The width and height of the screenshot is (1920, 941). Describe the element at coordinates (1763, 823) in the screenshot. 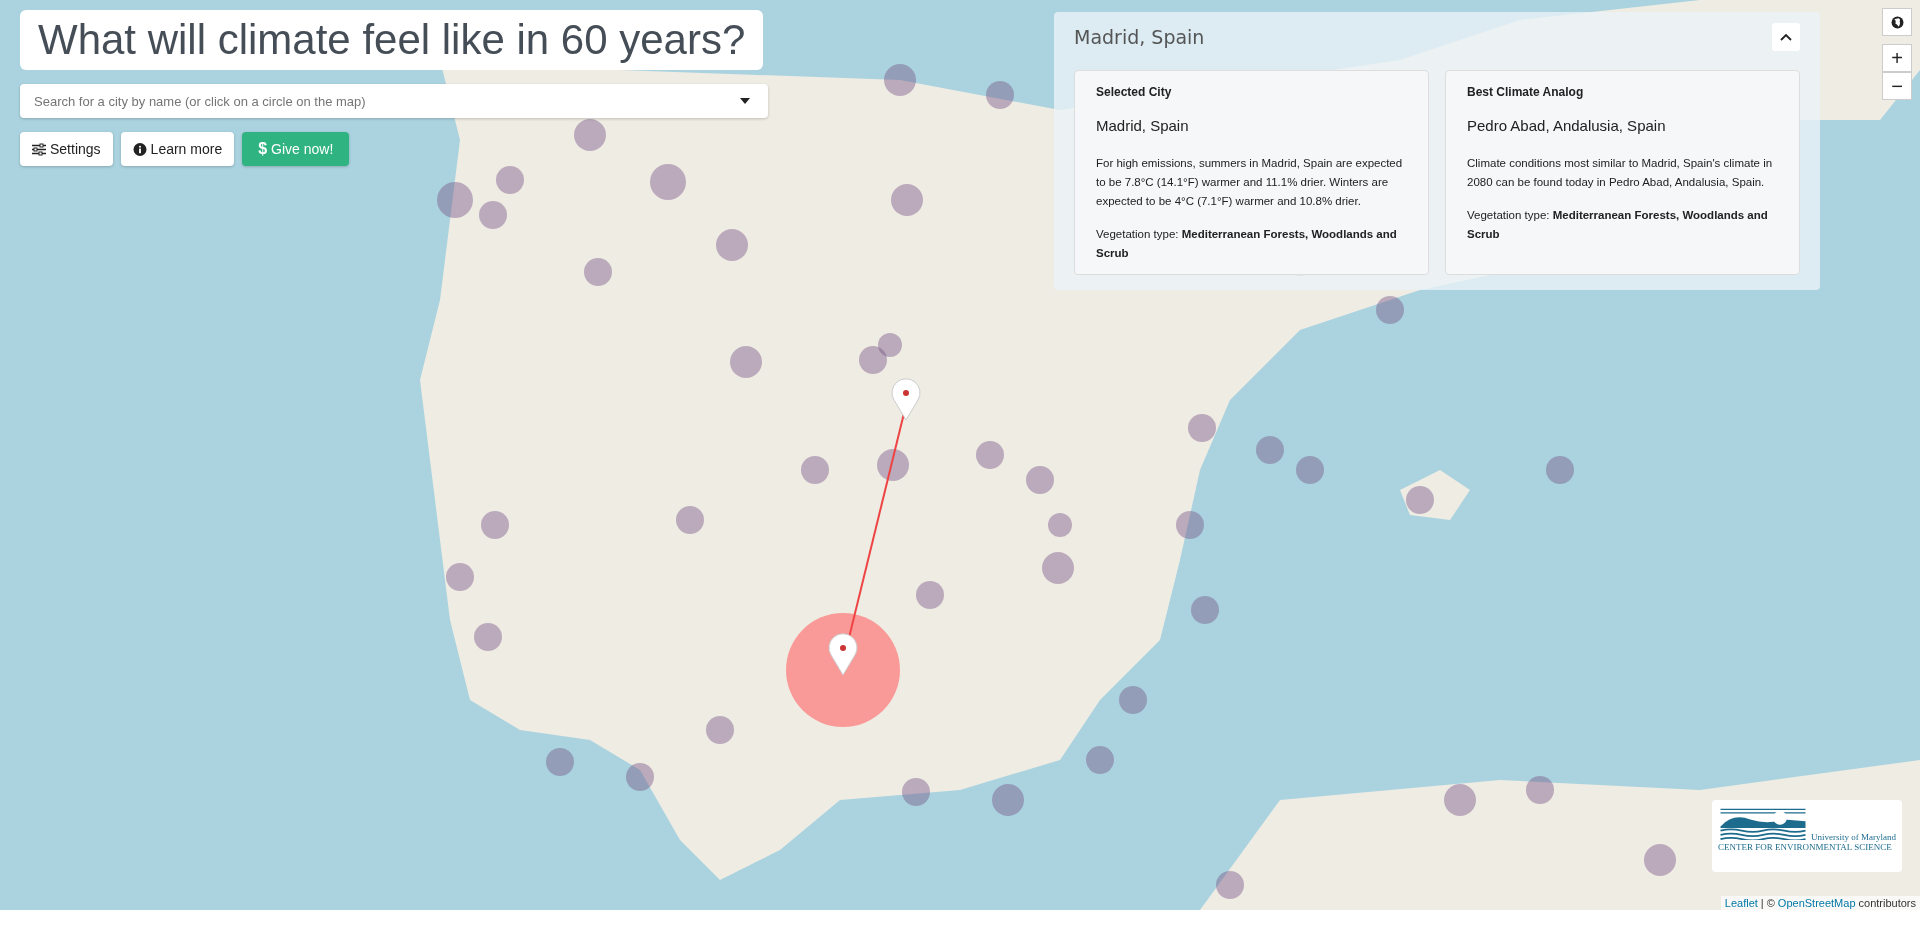

I see `waves-logo-icon` at that location.